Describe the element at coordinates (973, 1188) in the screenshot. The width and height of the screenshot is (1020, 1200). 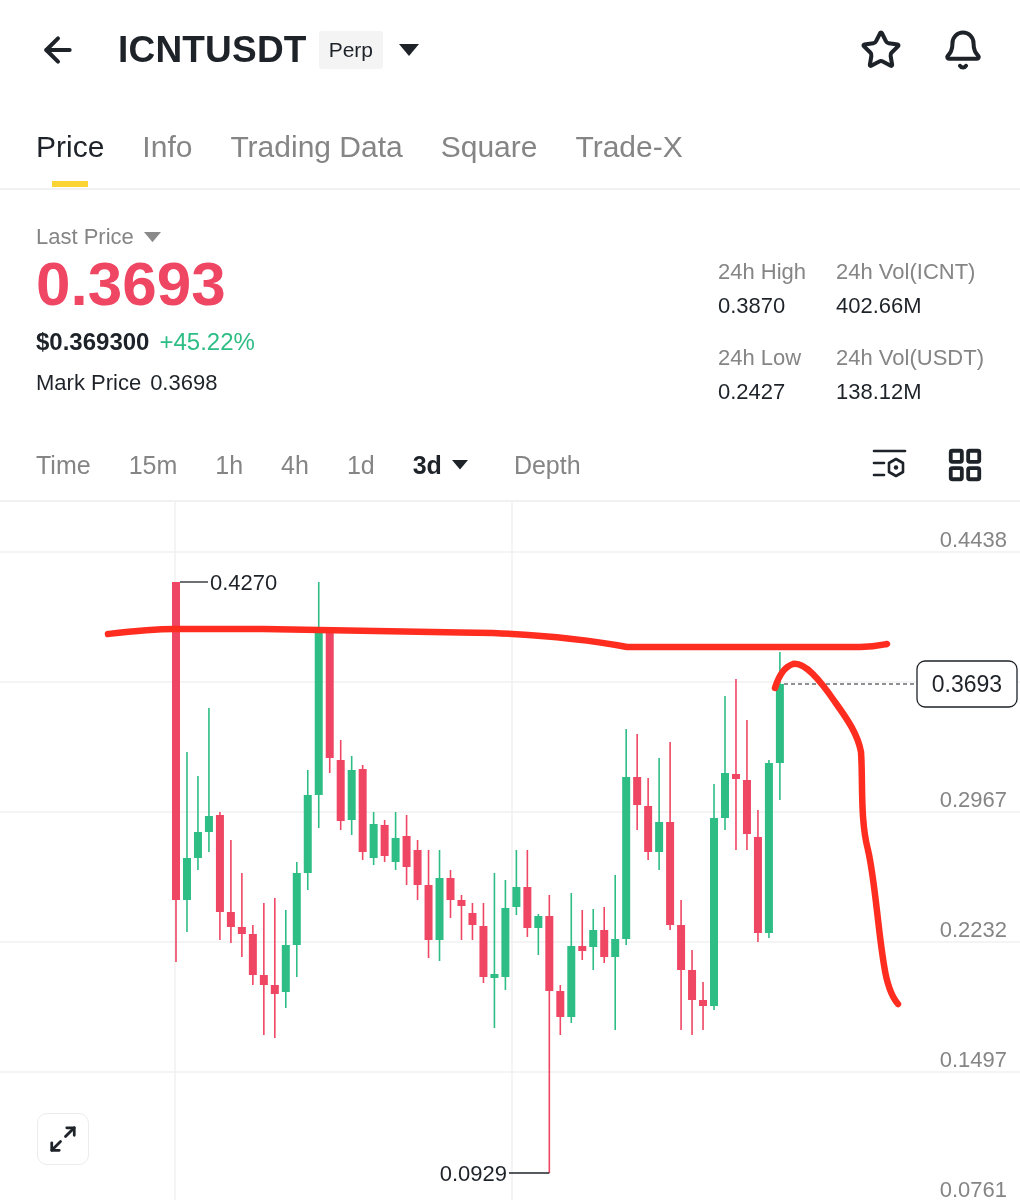
I see `price-axis-label: 0.0761` at that location.